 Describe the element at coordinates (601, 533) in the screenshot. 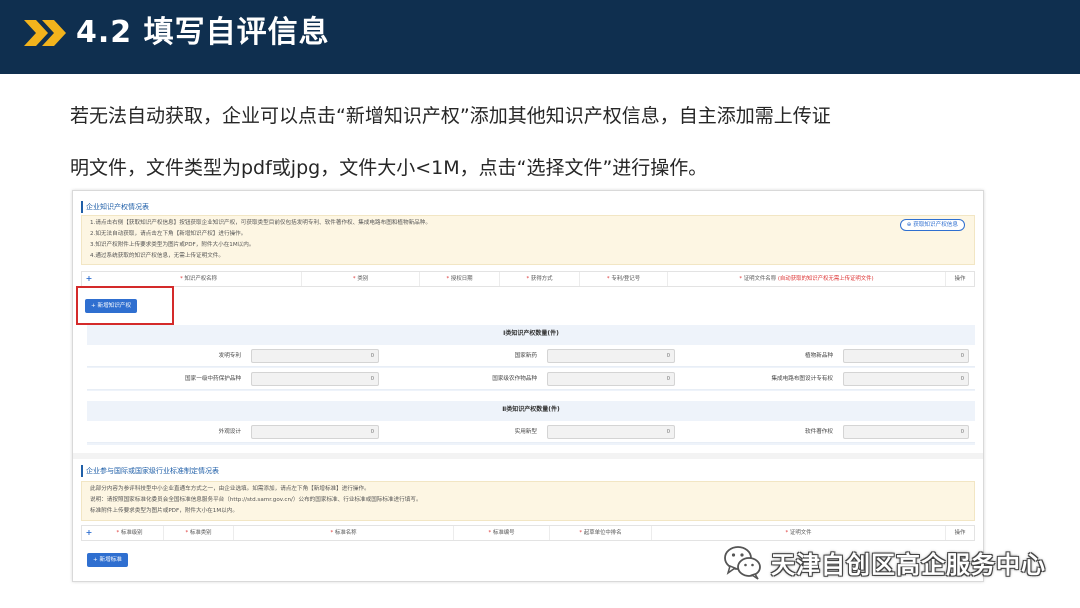

I see `col-drafting-unit: * 起草单位中排名` at that location.